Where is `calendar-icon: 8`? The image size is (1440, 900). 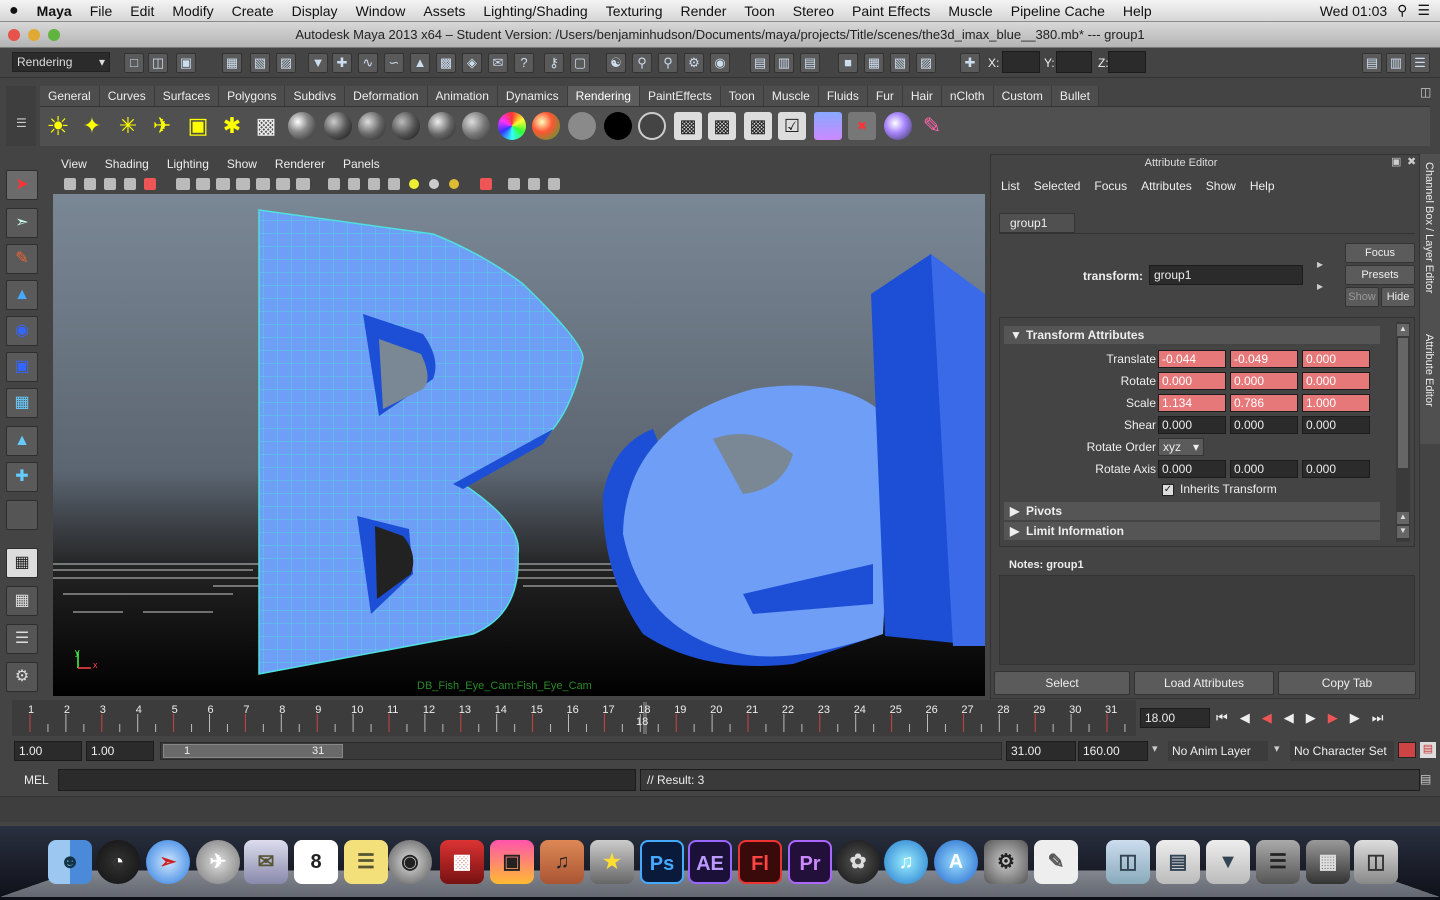
calendar-icon: 8 is located at coordinates (316, 862).